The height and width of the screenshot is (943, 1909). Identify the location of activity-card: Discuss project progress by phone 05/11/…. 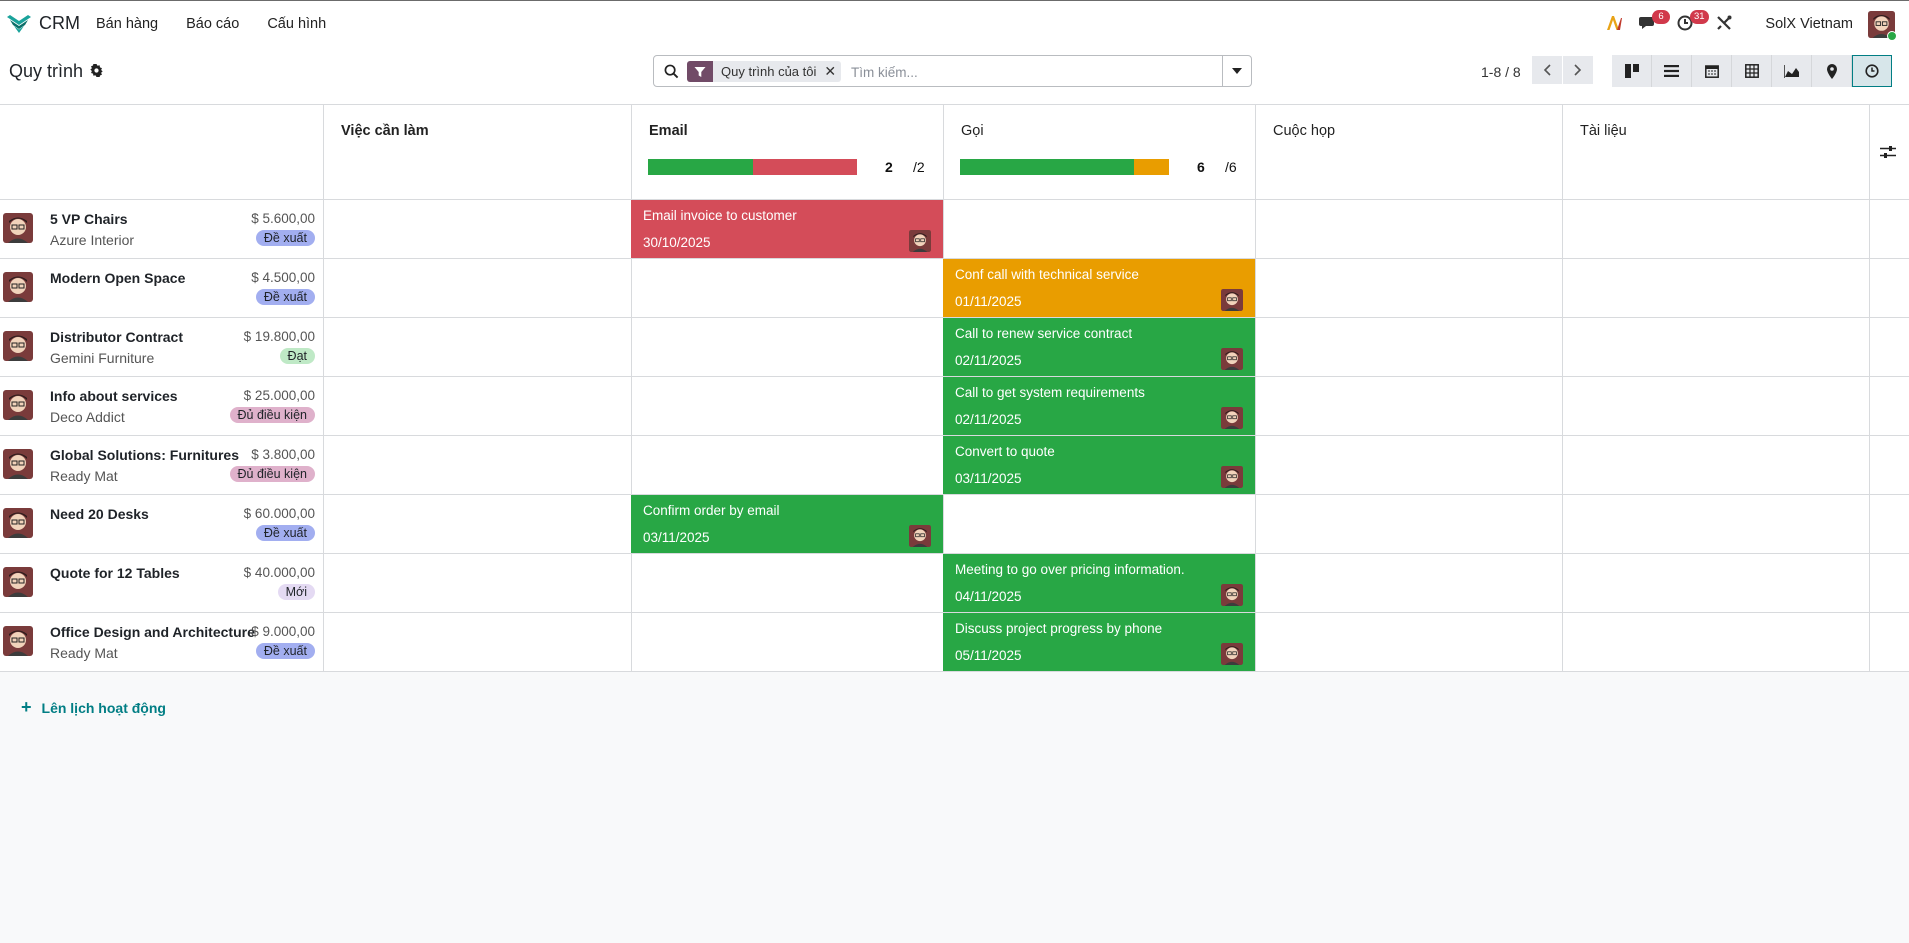
(1099, 642).